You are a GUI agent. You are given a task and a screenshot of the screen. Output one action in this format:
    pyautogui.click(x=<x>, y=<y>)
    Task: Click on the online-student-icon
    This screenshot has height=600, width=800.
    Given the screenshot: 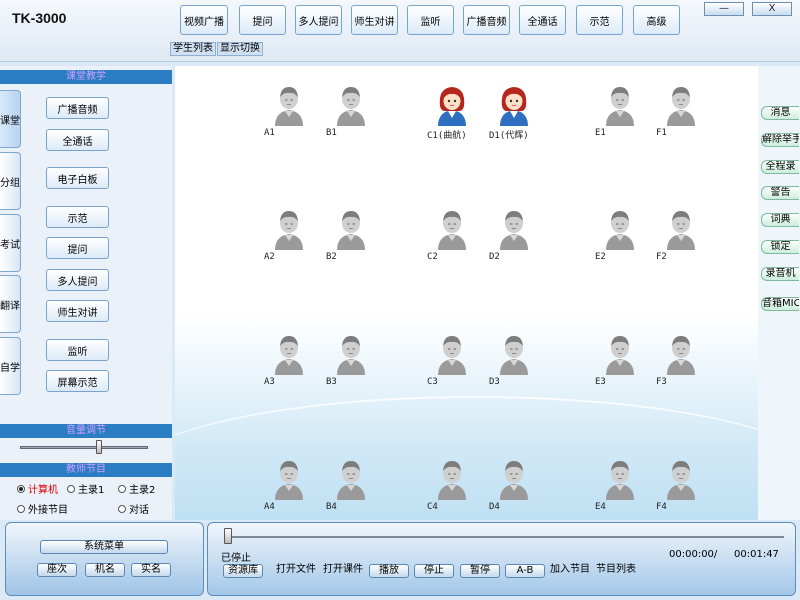 What is the action you would take?
    pyautogui.click(x=514, y=106)
    